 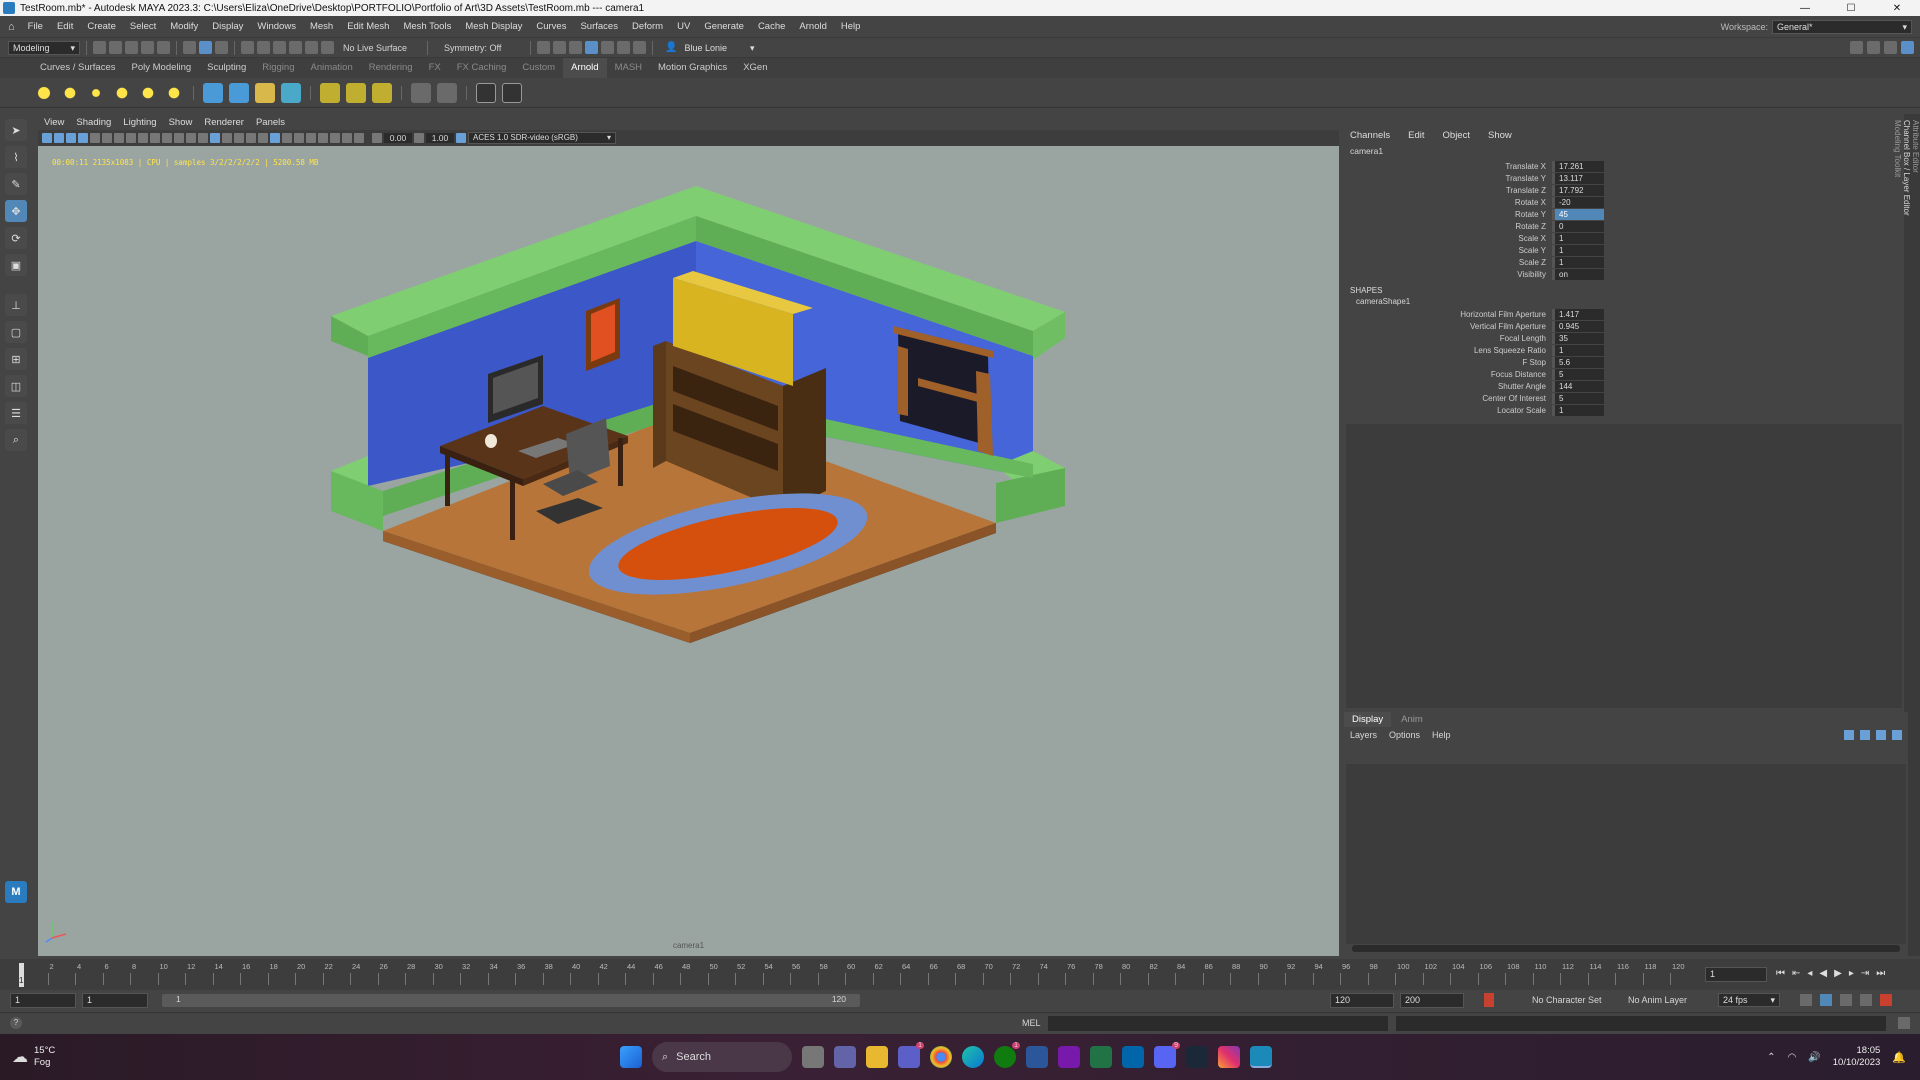 I want to click on render-view-icon, so click(x=608, y=47).